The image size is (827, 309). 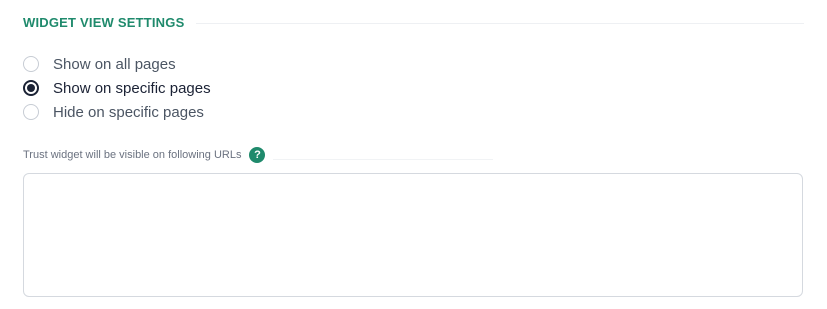 What do you see at coordinates (500, 23) in the screenshot?
I see `section-divider` at bounding box center [500, 23].